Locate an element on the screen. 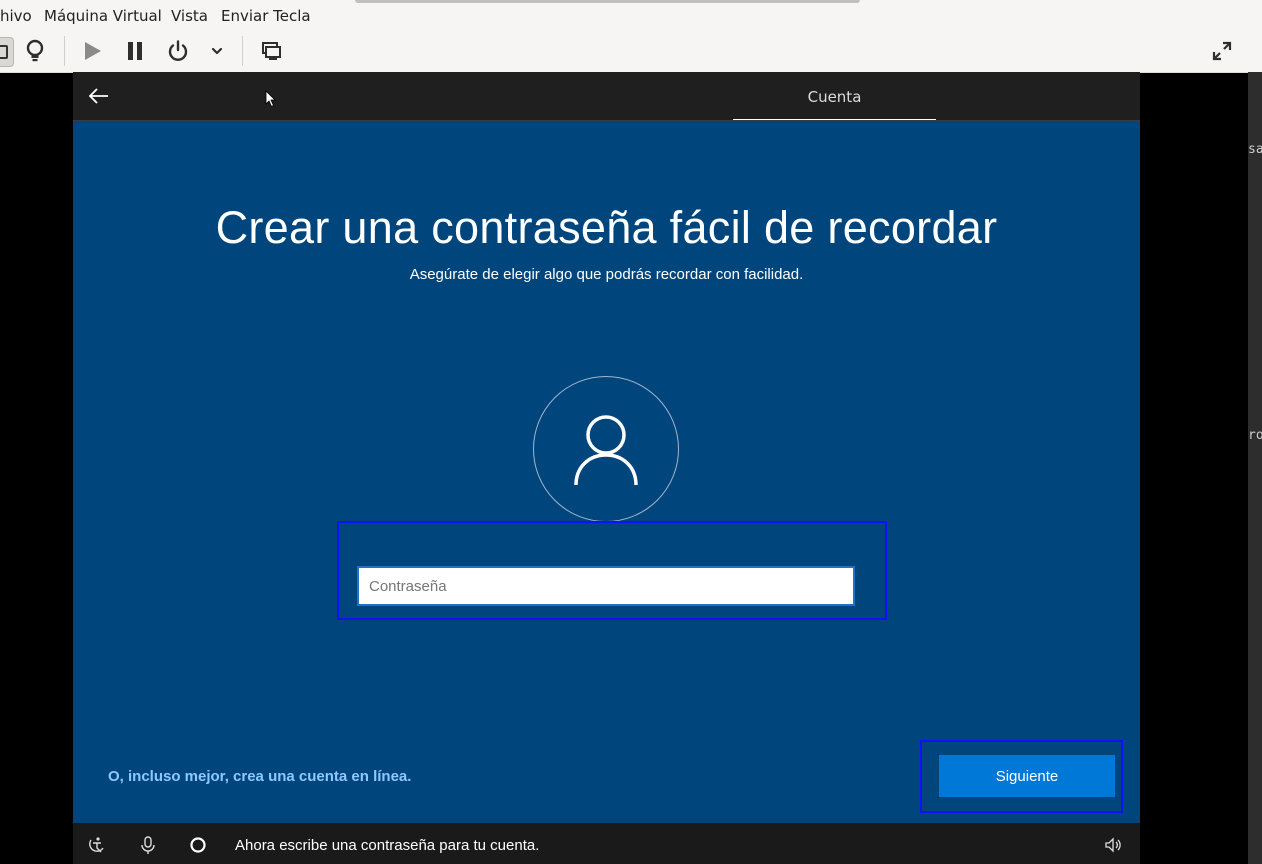 The height and width of the screenshot is (864, 1262). screen-icon is located at coordinates (4, 52).